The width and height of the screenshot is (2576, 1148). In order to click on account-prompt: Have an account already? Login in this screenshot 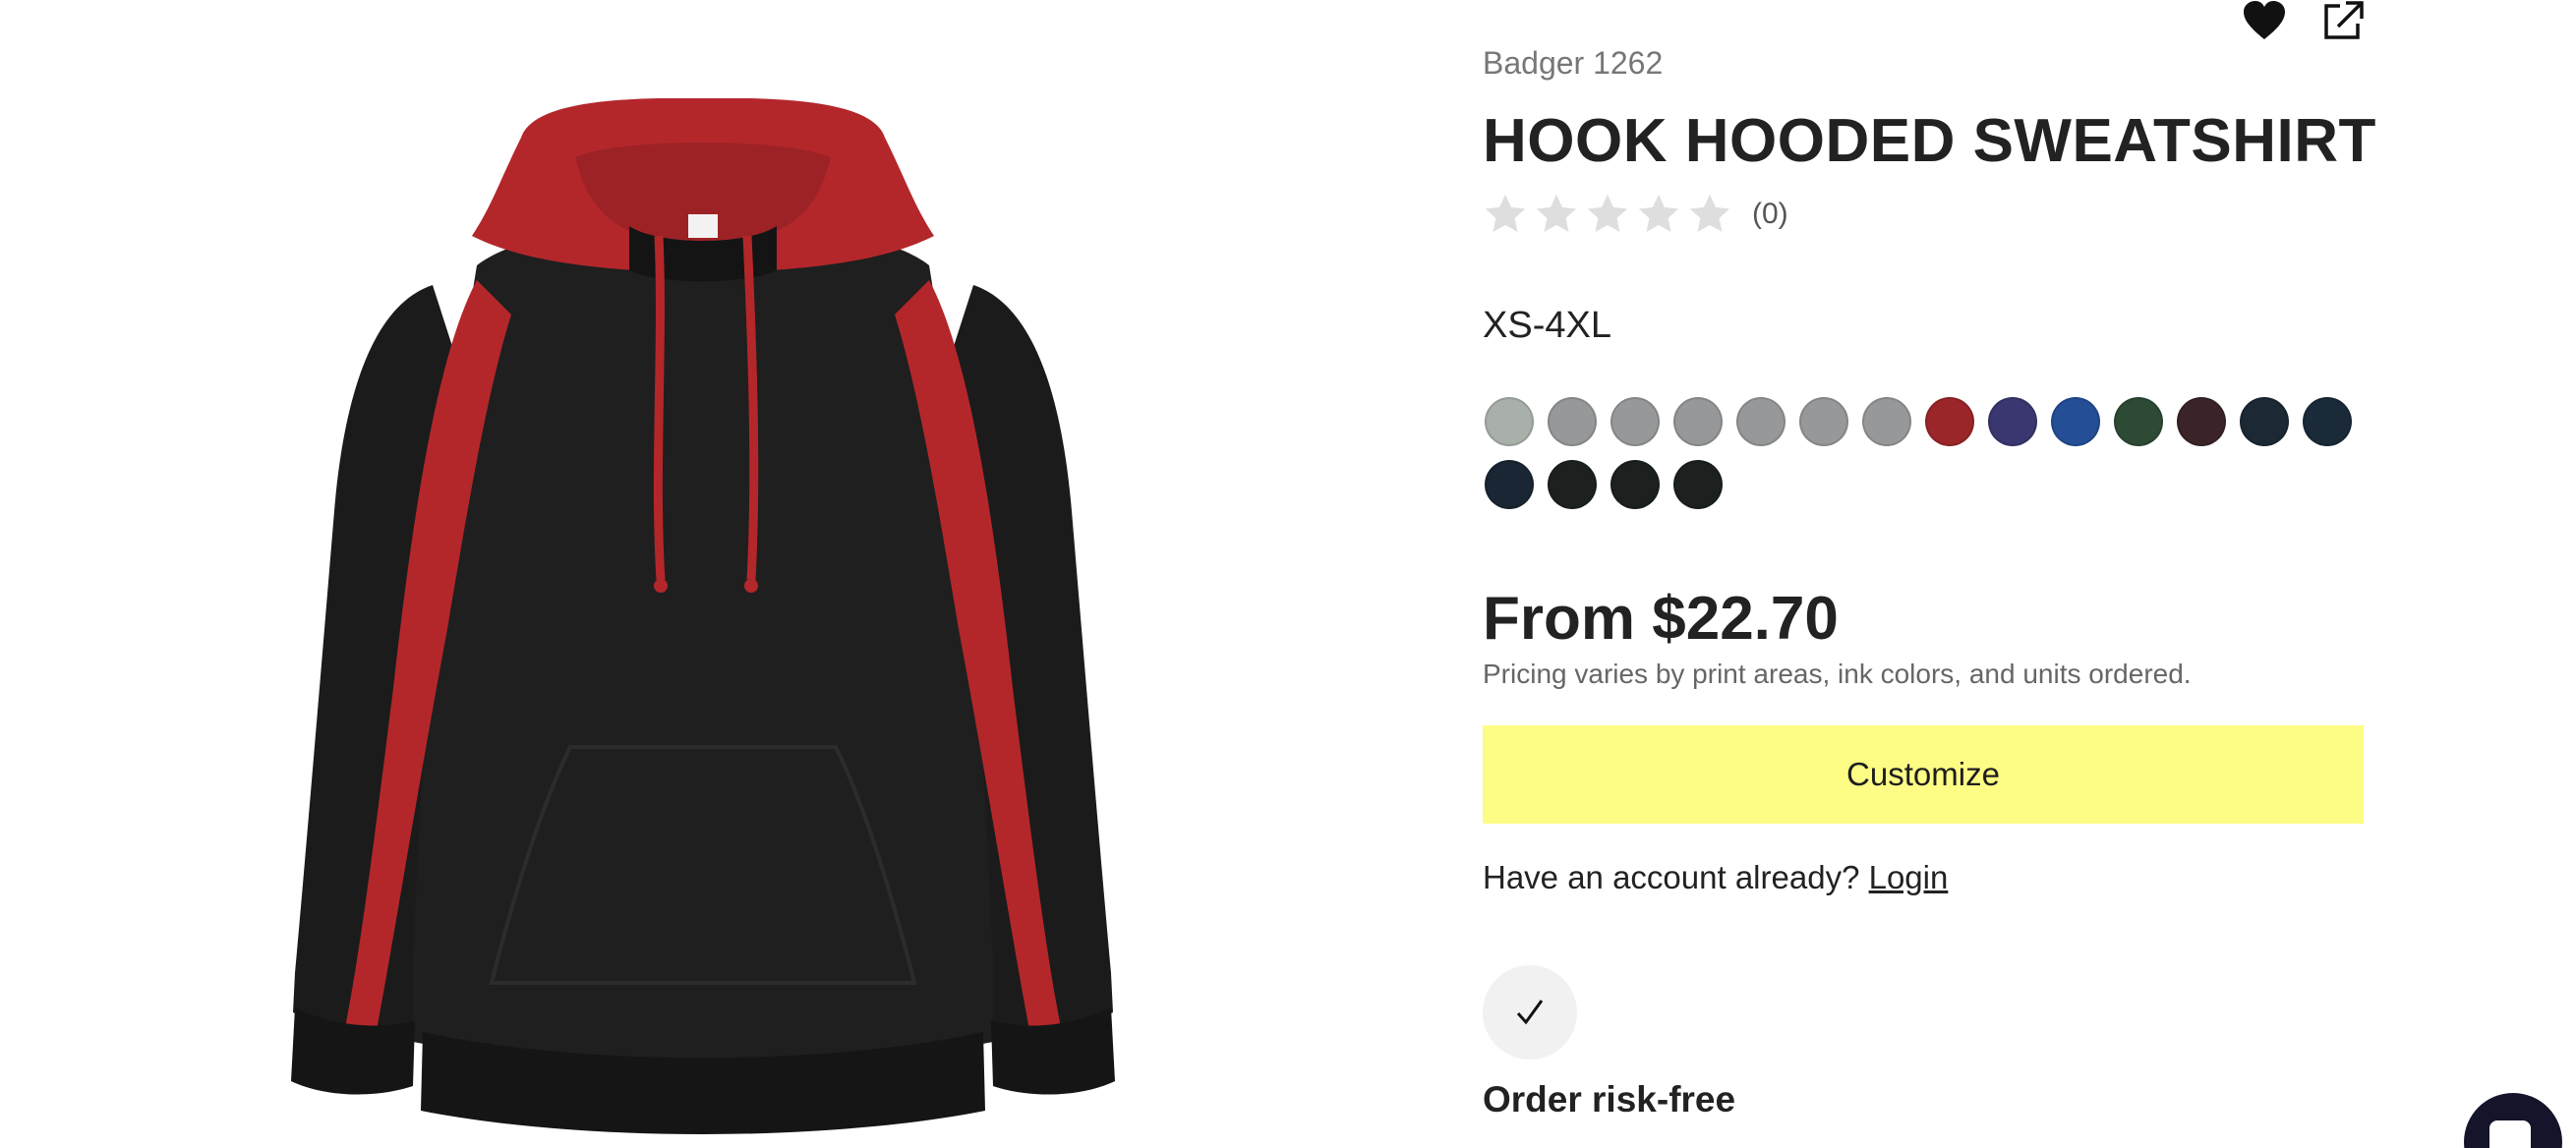, I will do `click(1715, 878)`.